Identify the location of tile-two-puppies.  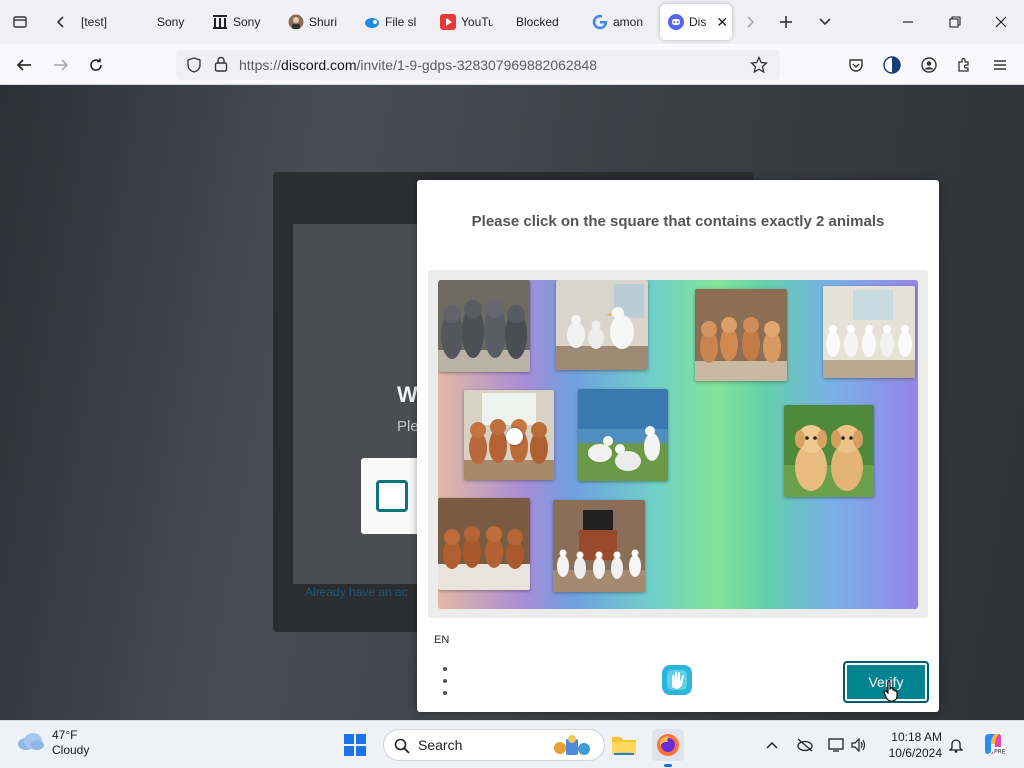
(829, 451).